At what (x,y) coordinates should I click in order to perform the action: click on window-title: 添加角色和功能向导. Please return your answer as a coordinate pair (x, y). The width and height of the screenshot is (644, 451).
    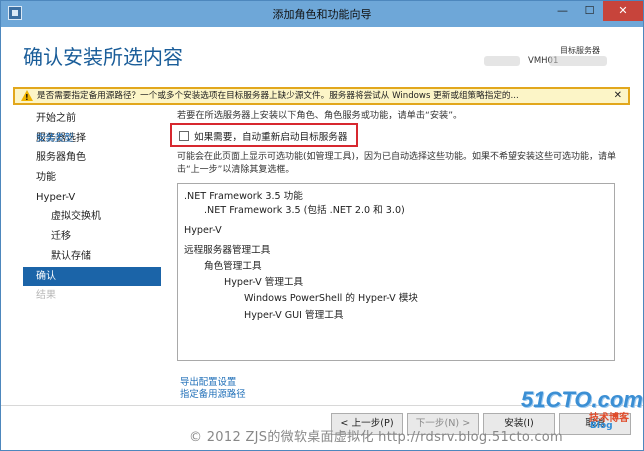
    Looking at the image, I should click on (322, 14).